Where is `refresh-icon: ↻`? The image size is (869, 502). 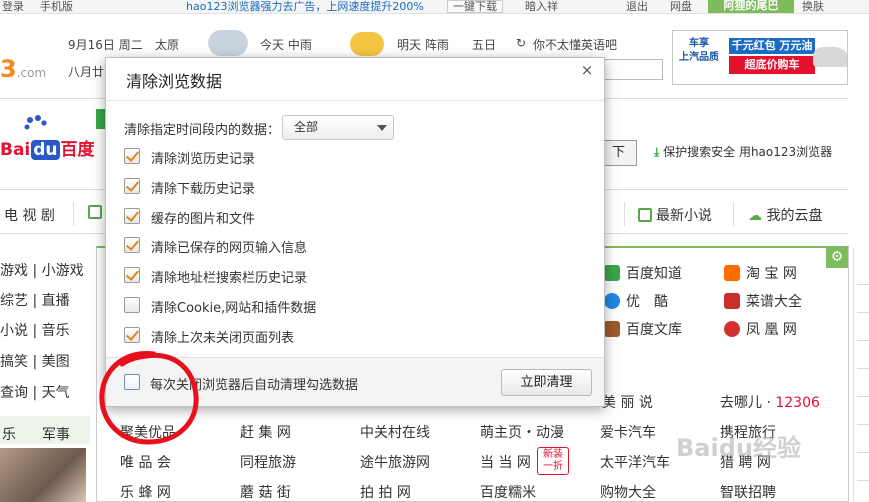
refresh-icon: ↻ is located at coordinates (521, 43).